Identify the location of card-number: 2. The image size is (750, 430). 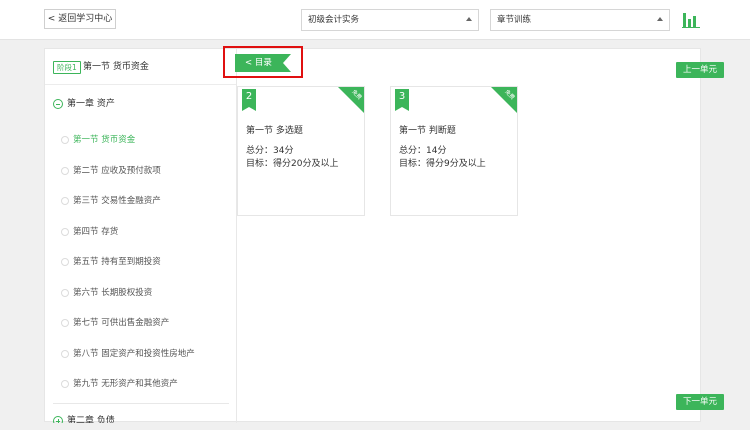
(249, 100).